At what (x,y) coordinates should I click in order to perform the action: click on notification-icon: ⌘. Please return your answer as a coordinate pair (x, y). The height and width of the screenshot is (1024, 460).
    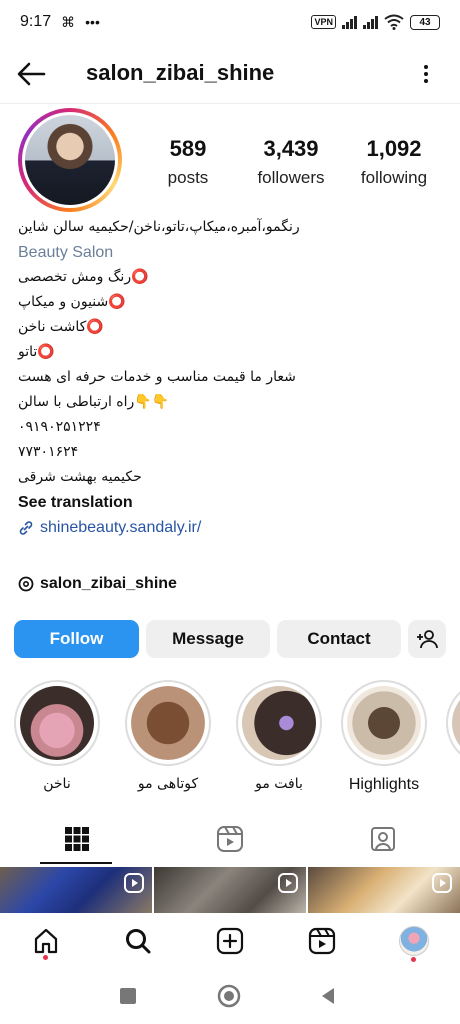
    Looking at the image, I should click on (68, 21).